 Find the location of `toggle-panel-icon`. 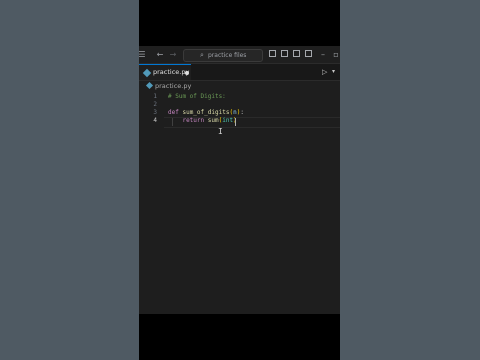

toggle-panel-icon is located at coordinates (284, 53).